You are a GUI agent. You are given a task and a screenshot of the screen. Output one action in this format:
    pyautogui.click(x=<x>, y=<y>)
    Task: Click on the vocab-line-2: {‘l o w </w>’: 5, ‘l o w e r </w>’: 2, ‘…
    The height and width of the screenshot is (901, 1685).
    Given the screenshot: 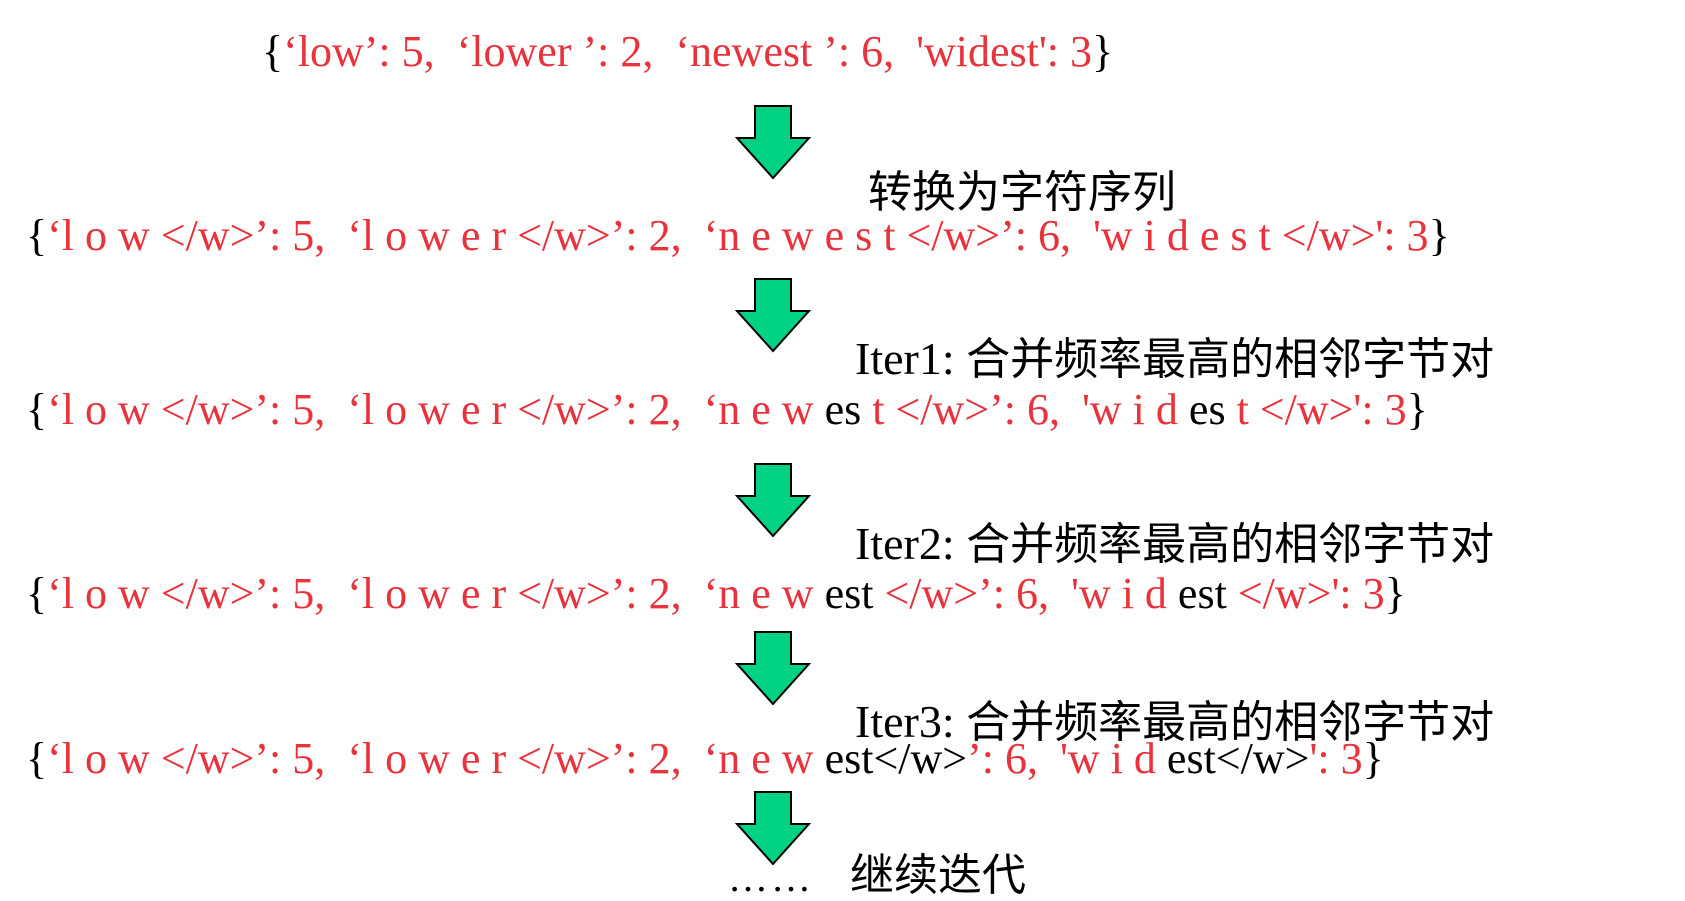 What is the action you would take?
    pyautogui.click(x=727, y=410)
    